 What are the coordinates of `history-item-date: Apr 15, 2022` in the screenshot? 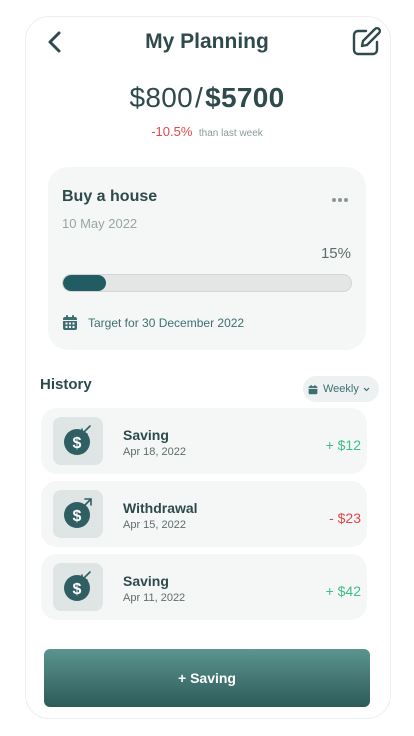 It's located at (154, 525).